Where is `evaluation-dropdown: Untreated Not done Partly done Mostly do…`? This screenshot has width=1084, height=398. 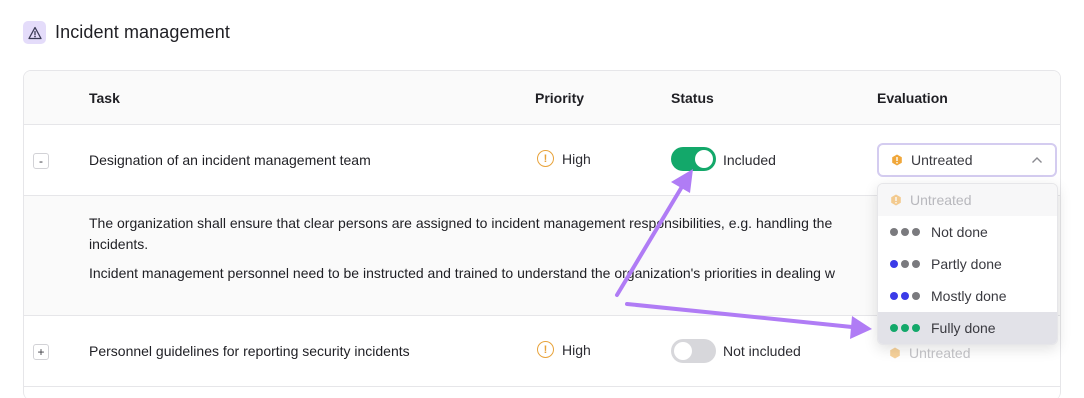
evaluation-dropdown: Untreated Not done Partly done Mostly do… is located at coordinates (967, 264).